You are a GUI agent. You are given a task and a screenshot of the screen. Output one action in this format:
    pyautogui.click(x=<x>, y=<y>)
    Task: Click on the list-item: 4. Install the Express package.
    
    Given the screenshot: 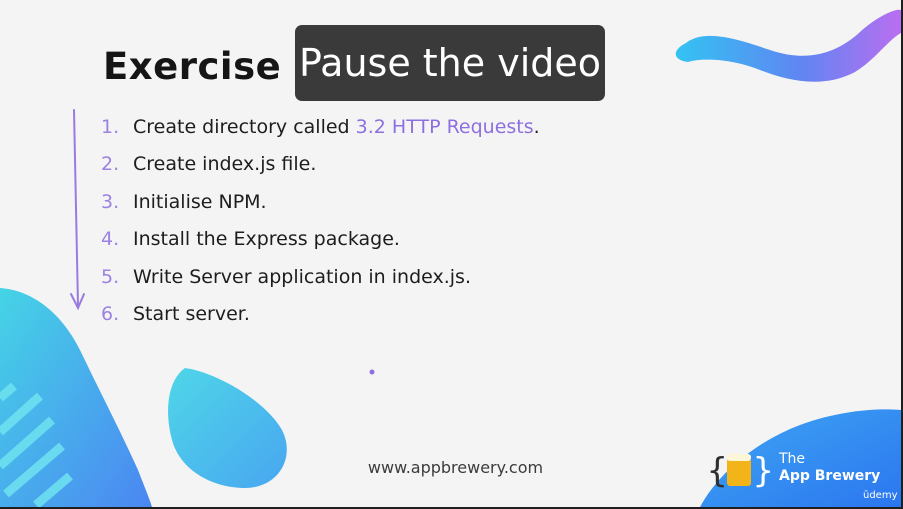 What is the action you would take?
    pyautogui.click(x=320, y=240)
    